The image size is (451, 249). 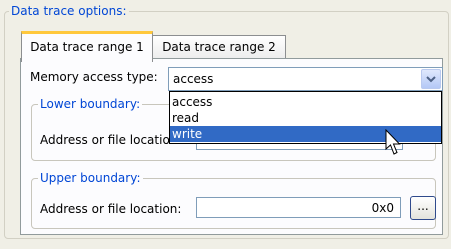 I want to click on option-access: access, so click(x=305, y=102).